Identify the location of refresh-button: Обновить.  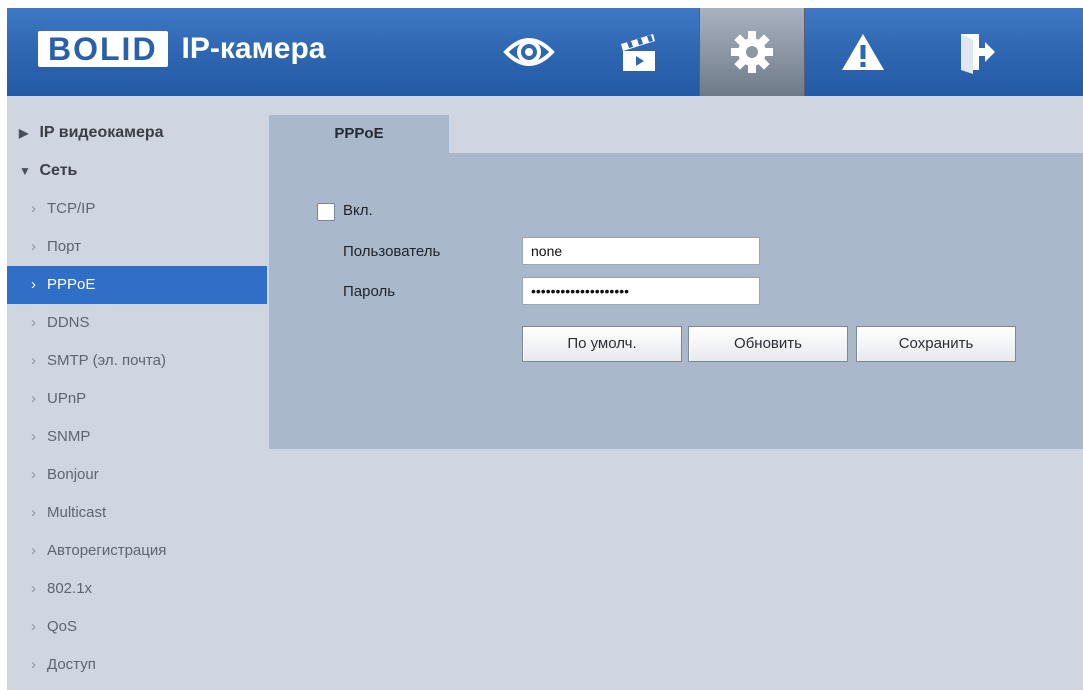
(768, 344).